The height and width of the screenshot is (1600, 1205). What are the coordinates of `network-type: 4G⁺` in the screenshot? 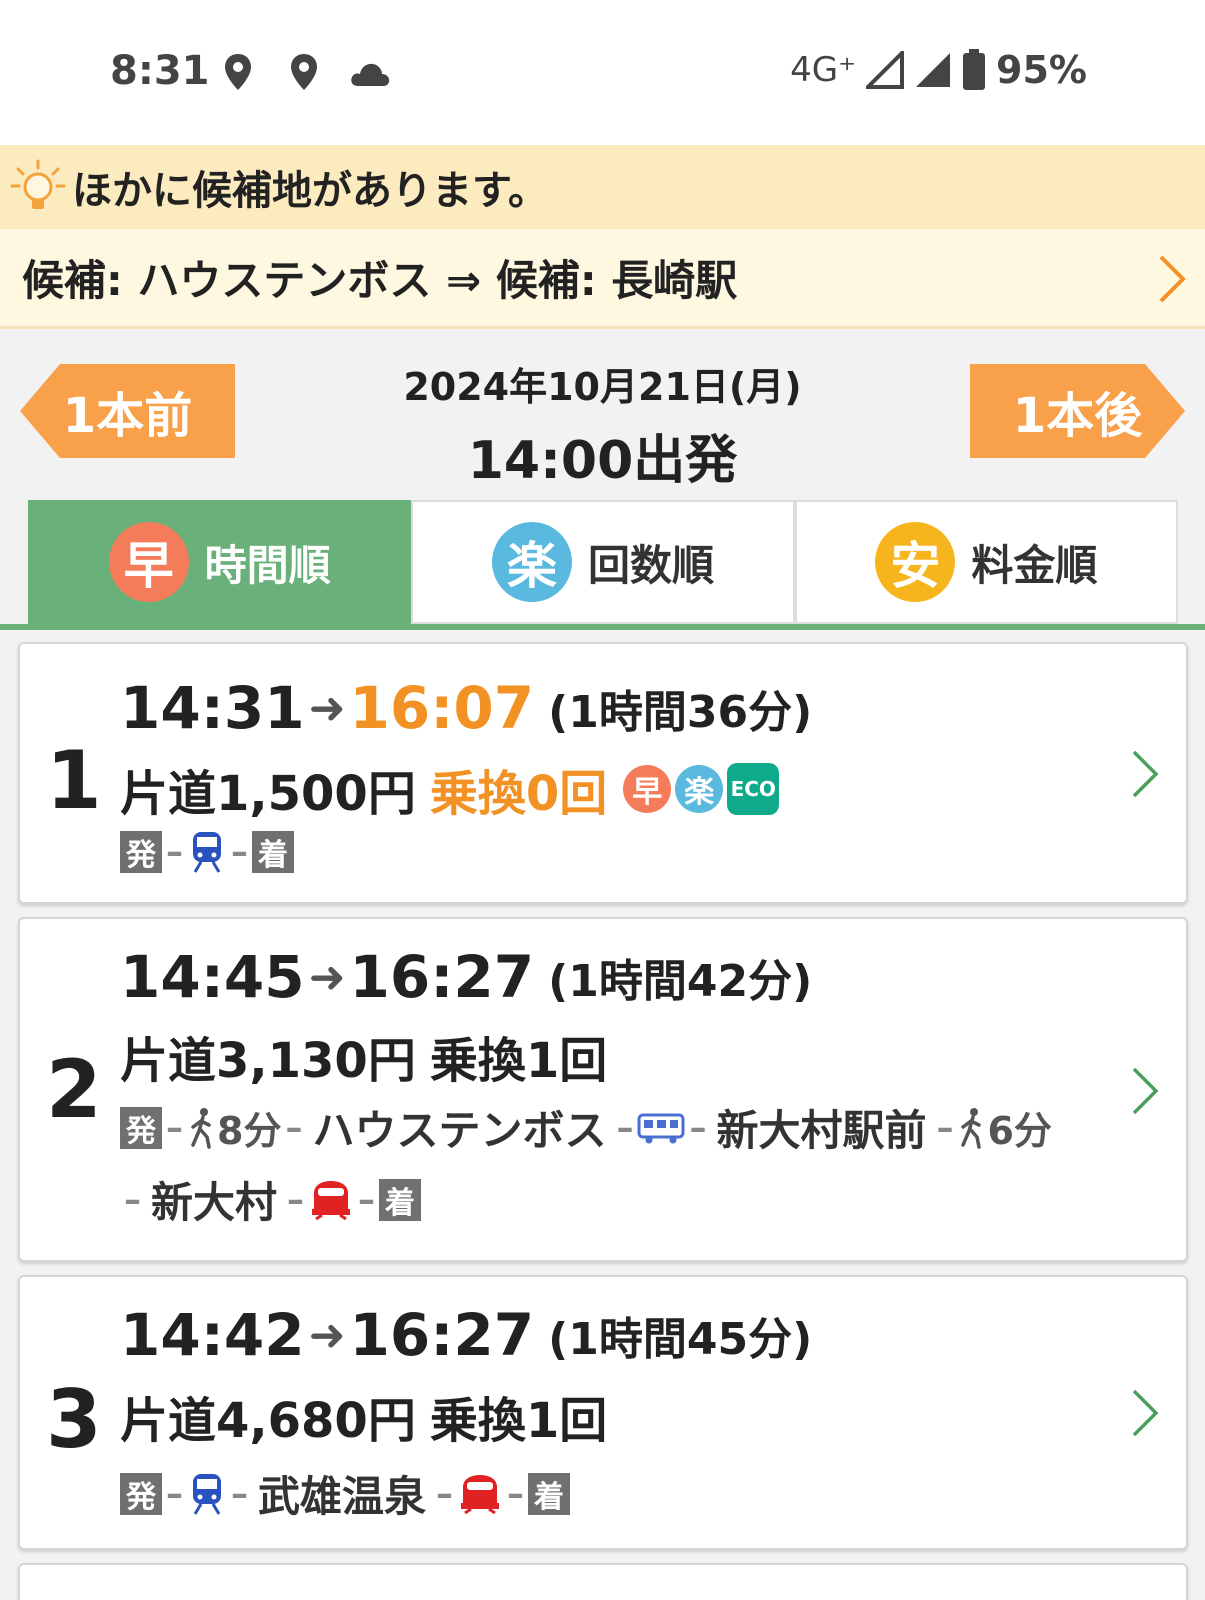 It's located at (823, 70).